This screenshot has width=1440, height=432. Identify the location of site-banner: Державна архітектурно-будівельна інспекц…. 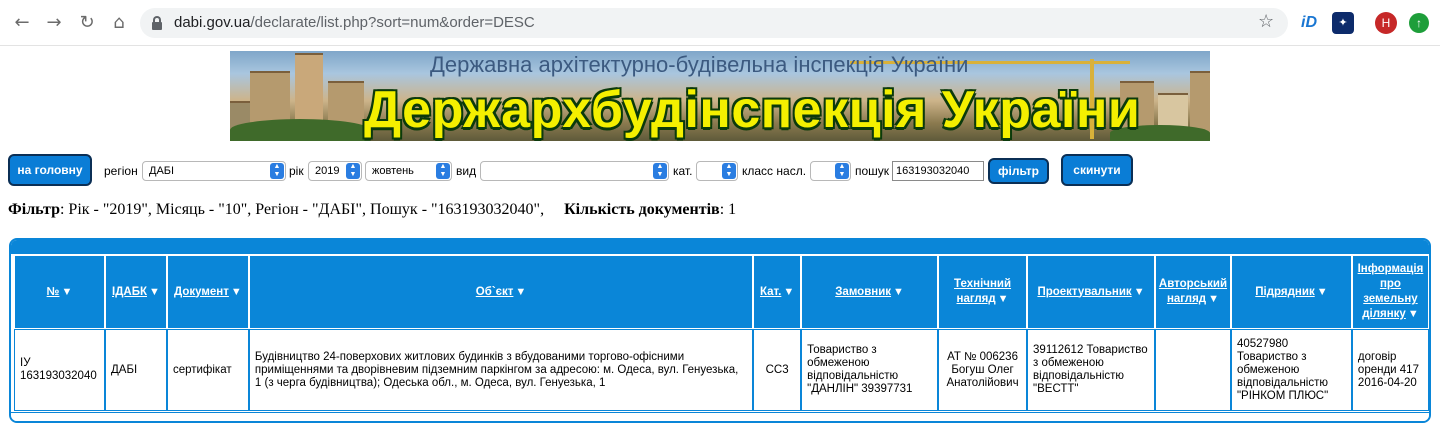
(720, 96).